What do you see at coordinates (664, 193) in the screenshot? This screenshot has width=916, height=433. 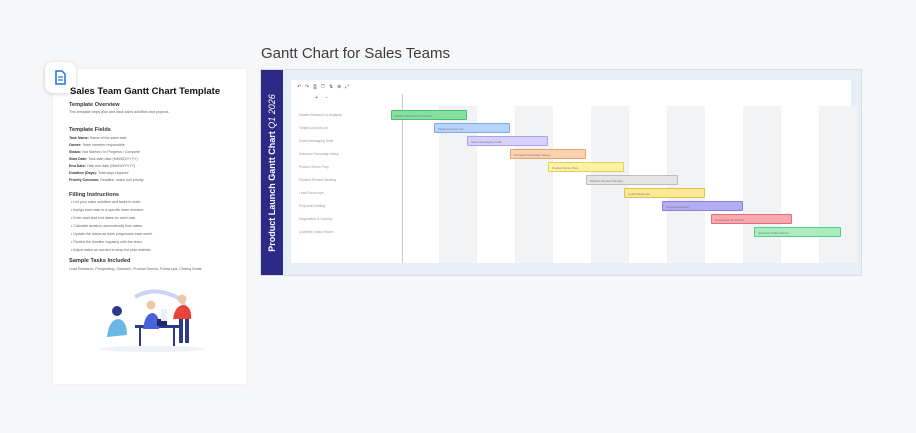 I see `task-bar: Lead Follow-ups` at bounding box center [664, 193].